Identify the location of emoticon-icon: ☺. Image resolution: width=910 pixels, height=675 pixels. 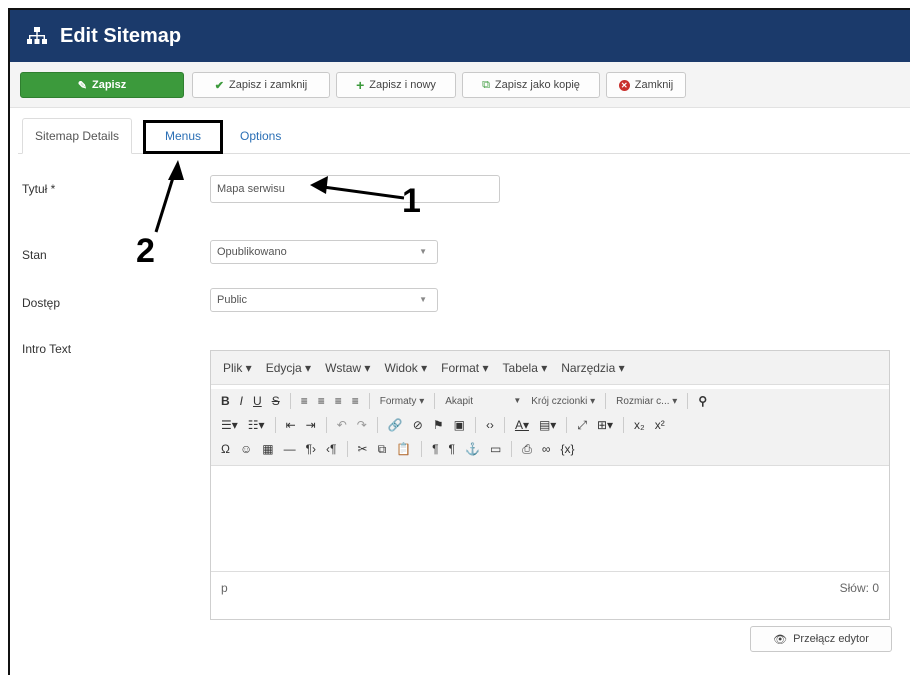
(246, 449).